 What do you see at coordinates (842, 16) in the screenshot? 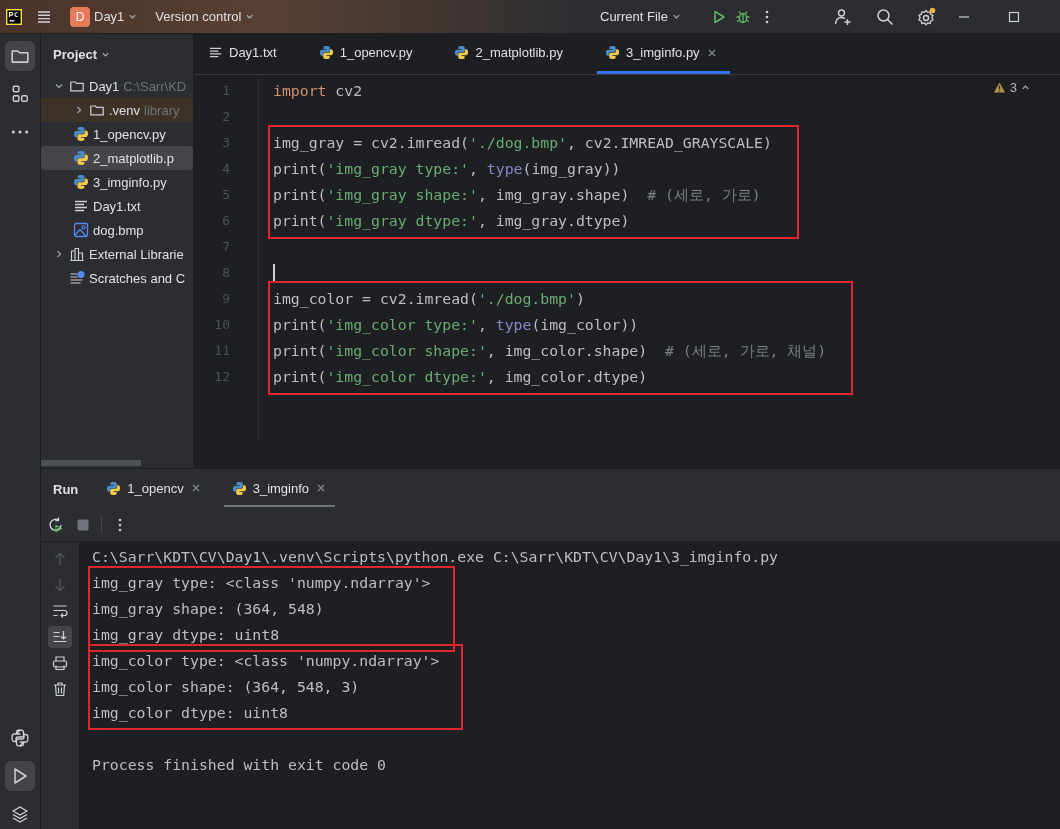
I see `add-user-icon` at bounding box center [842, 16].